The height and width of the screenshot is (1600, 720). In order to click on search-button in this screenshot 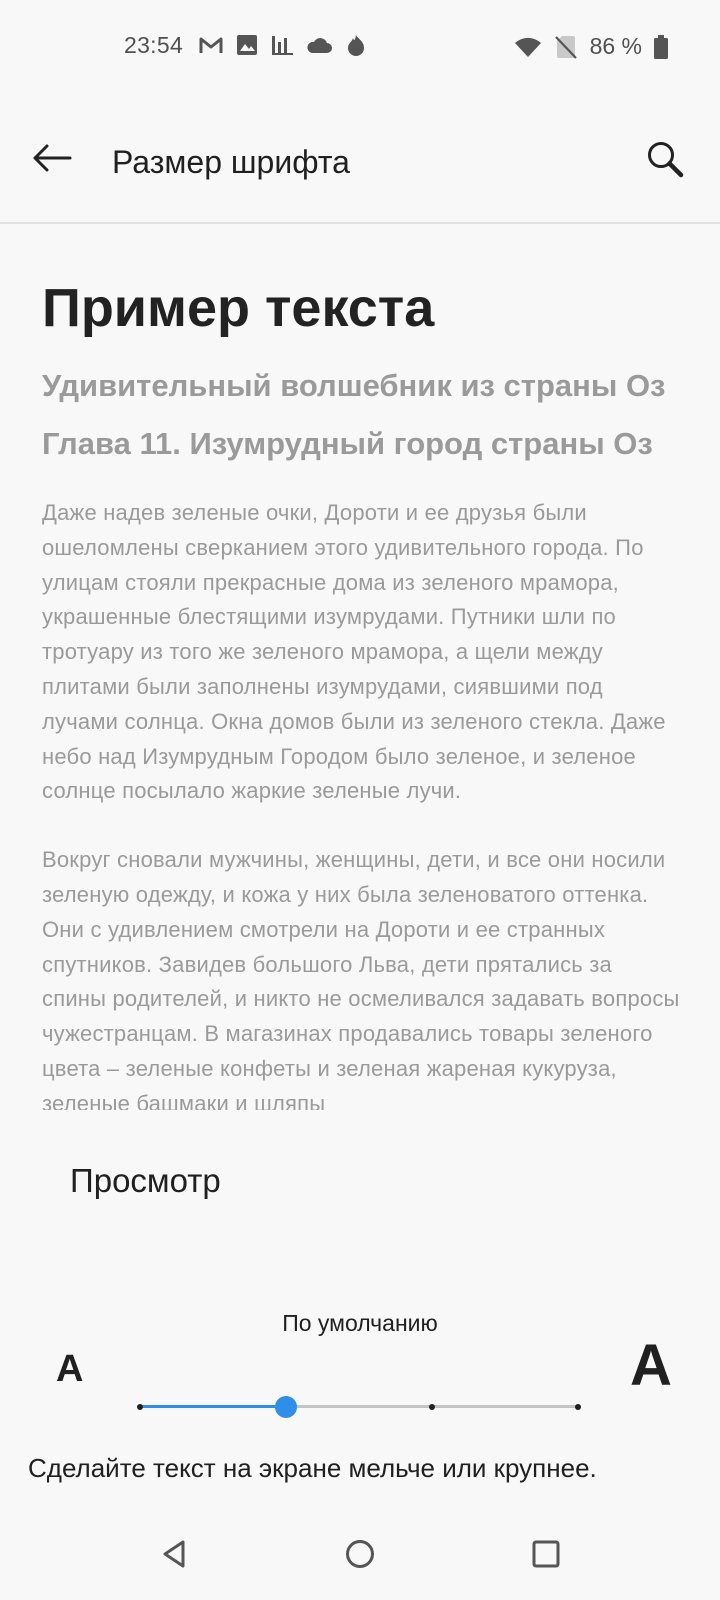, I will do `click(666, 162)`.